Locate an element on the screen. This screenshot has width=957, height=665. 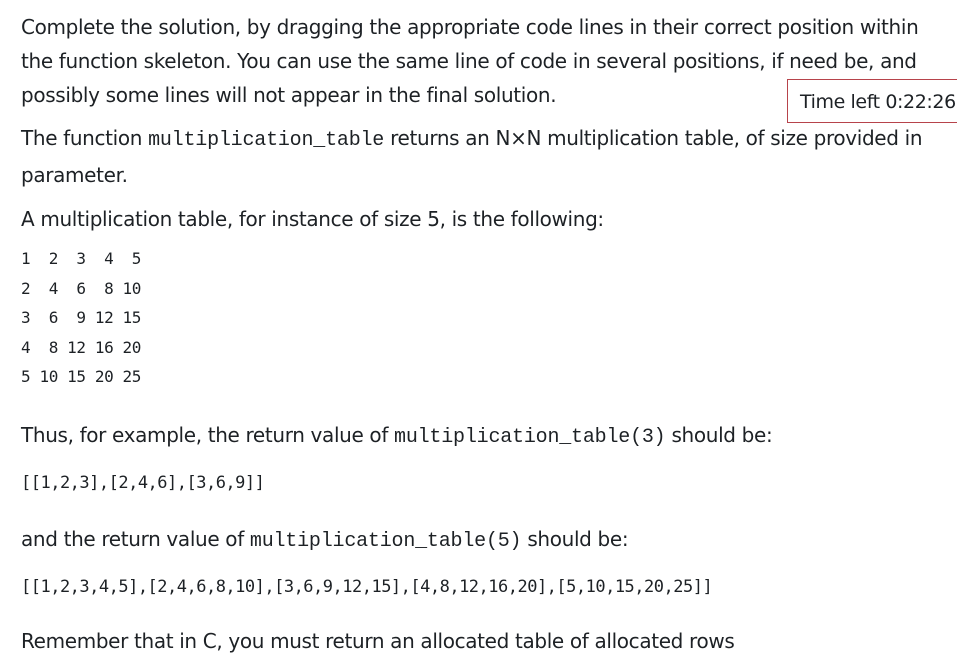
table-row: 2 4 6 8 10 is located at coordinates (81, 288).